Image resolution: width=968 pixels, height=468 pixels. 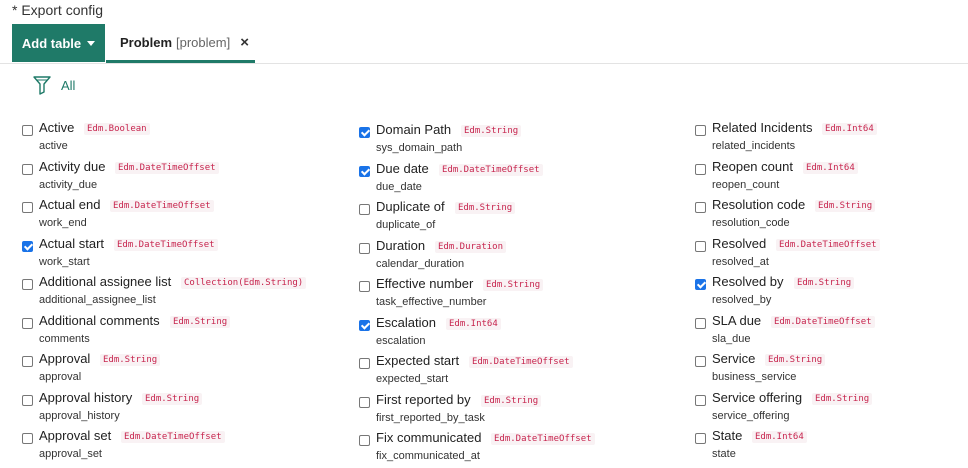 What do you see at coordinates (402, 168) in the screenshot?
I see `field-label: Due date` at bounding box center [402, 168].